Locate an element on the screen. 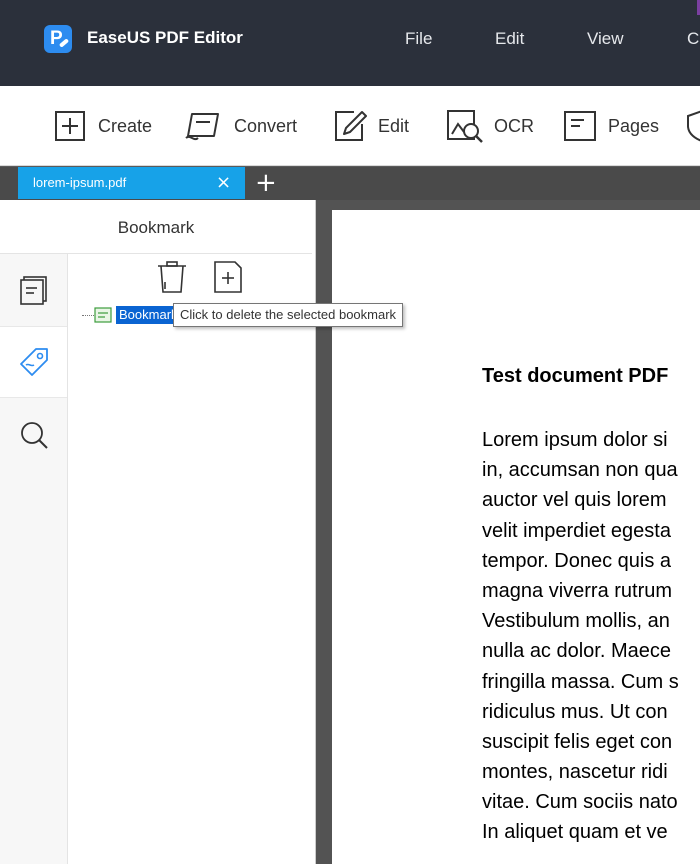 Image resolution: width=700 pixels, height=864 pixels. pages-icon is located at coordinates (580, 126).